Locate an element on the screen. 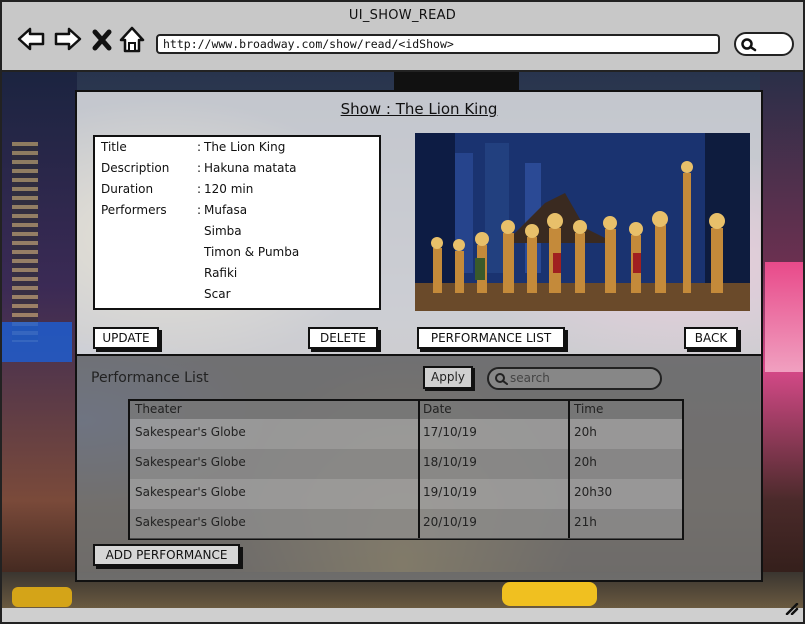 The width and height of the screenshot is (805, 624). back-button: BACK is located at coordinates (711, 338).